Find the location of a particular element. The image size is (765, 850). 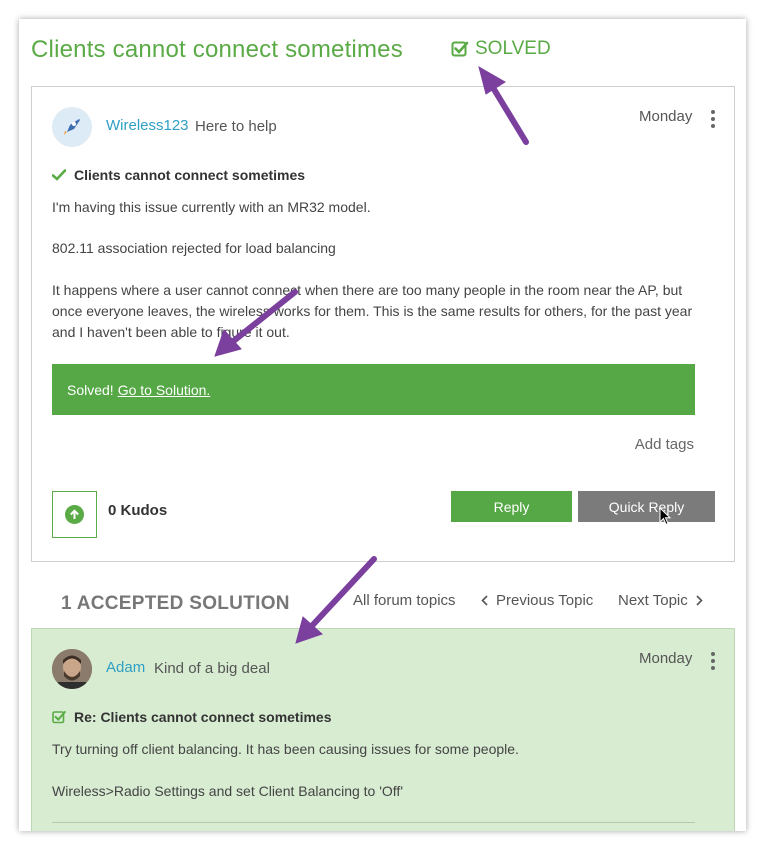

arrow-up-circle-icon is located at coordinates (74, 514).